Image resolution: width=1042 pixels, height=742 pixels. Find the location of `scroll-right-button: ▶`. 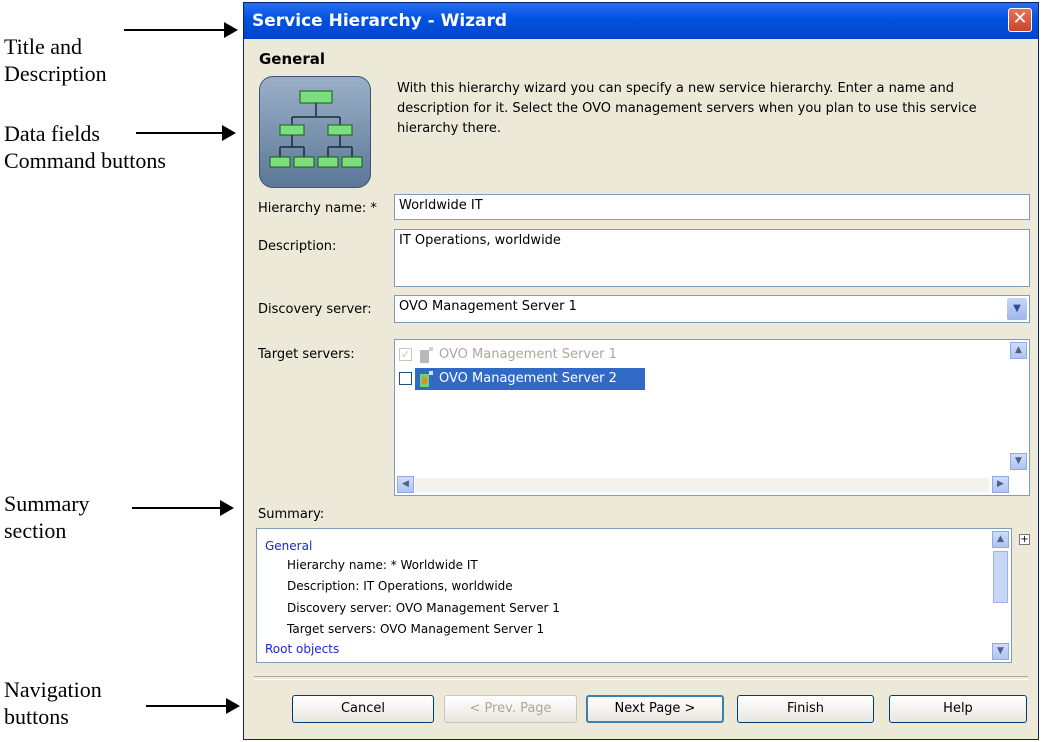

scroll-right-button: ▶ is located at coordinates (1000, 484).